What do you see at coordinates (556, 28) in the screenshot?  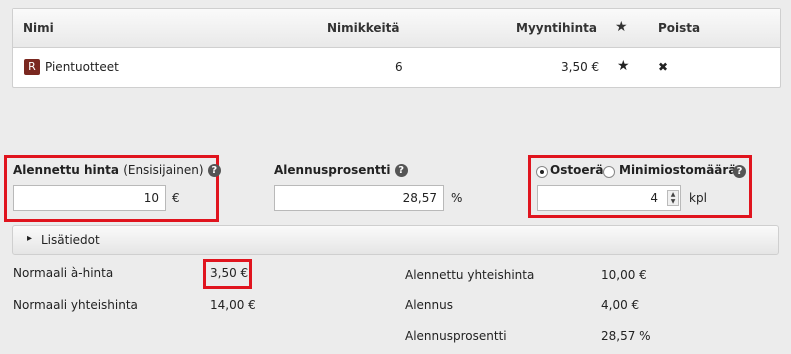 I see `col-price: Myyntihinta` at bounding box center [556, 28].